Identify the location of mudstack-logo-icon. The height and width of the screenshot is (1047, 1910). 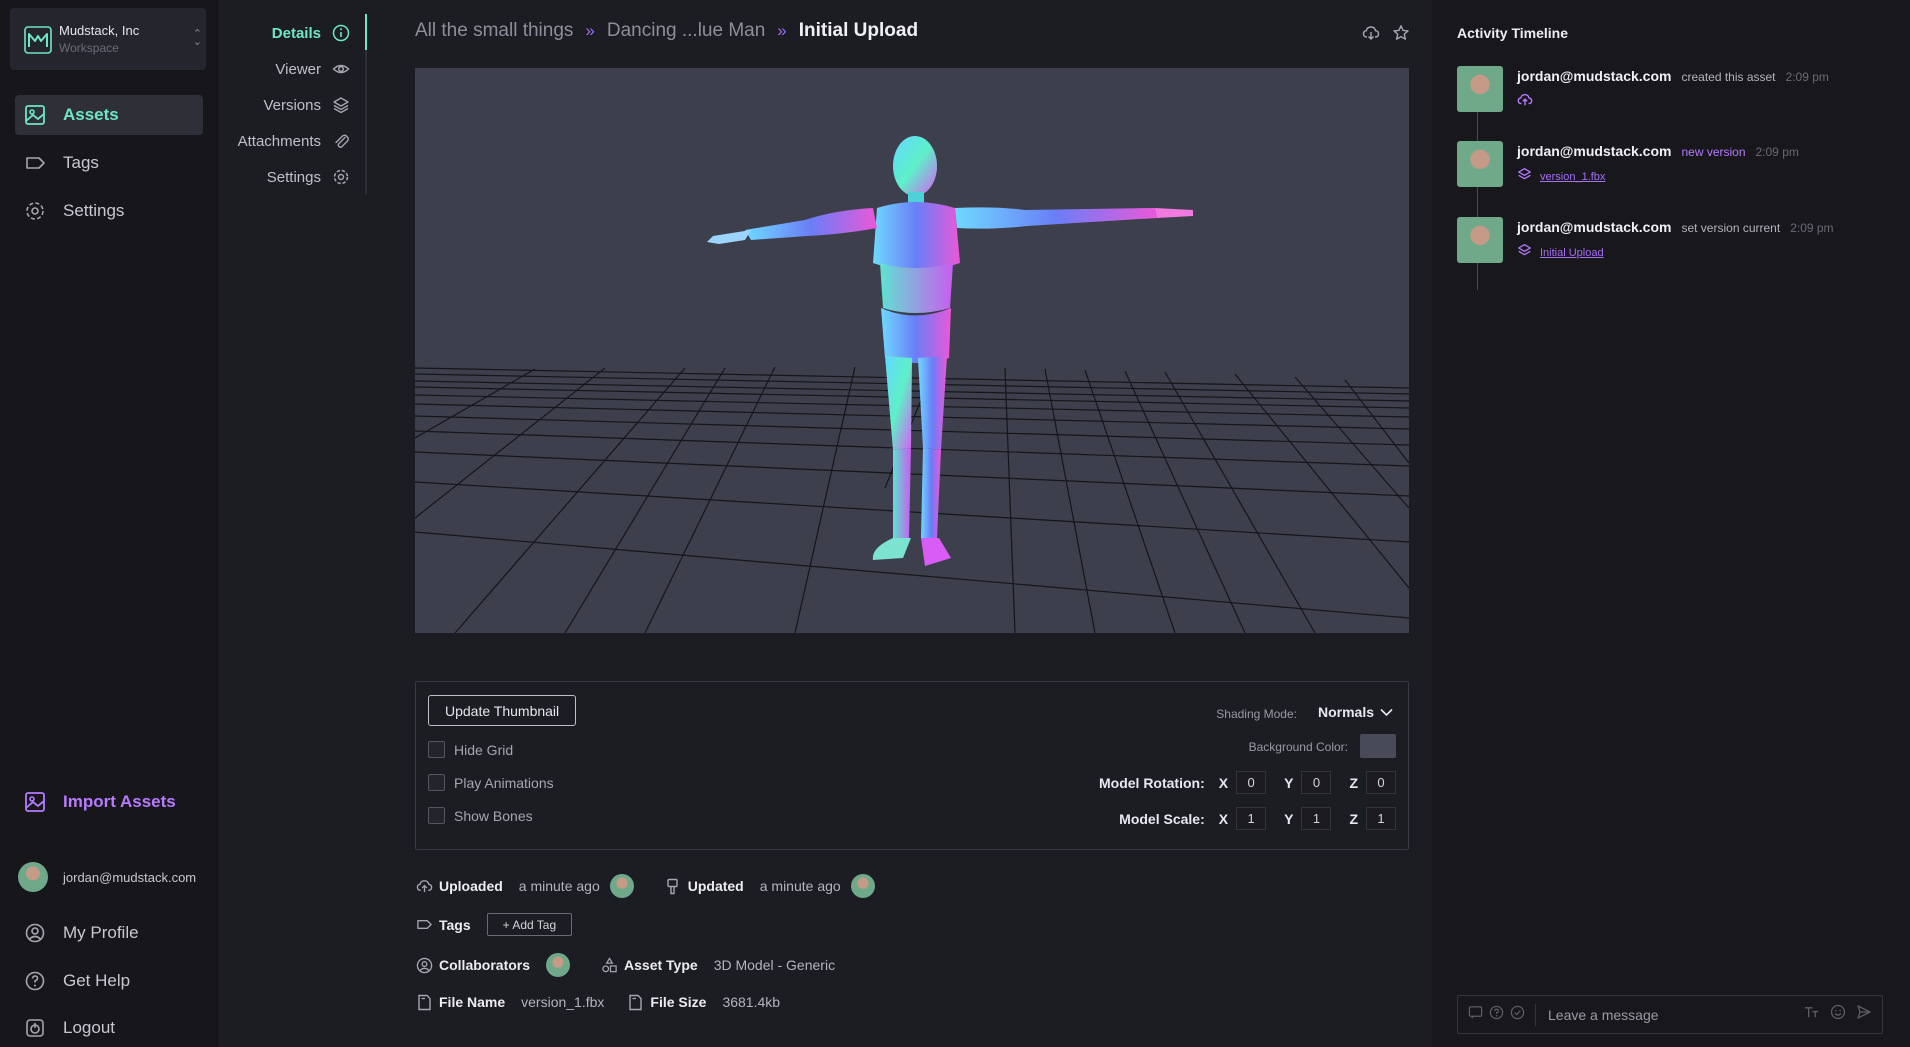
(38, 40).